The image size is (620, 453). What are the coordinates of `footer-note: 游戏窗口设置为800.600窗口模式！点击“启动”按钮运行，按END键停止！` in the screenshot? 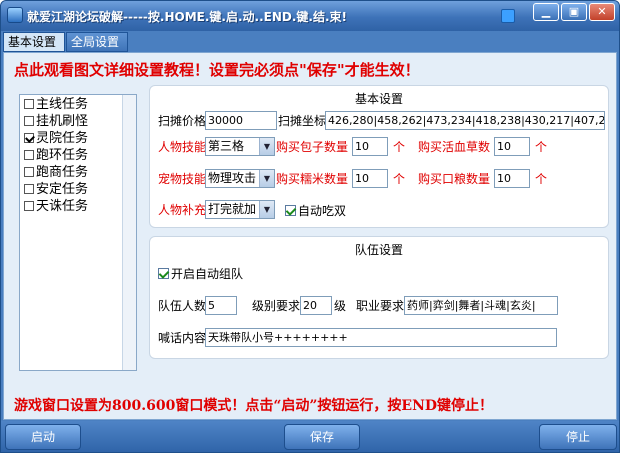 It's located at (254, 406).